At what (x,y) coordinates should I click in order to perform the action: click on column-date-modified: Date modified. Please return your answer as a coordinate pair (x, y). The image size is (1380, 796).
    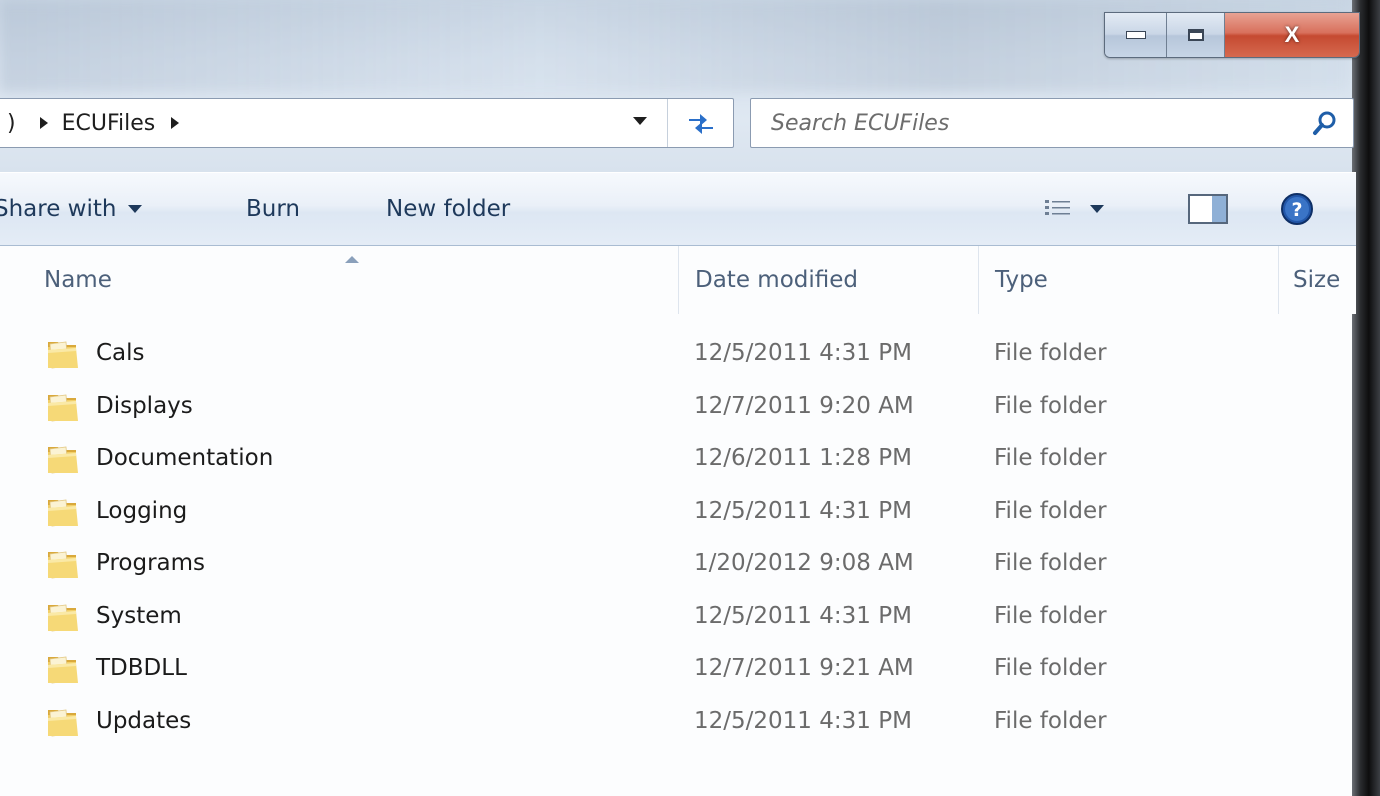
    Looking at the image, I should click on (828, 280).